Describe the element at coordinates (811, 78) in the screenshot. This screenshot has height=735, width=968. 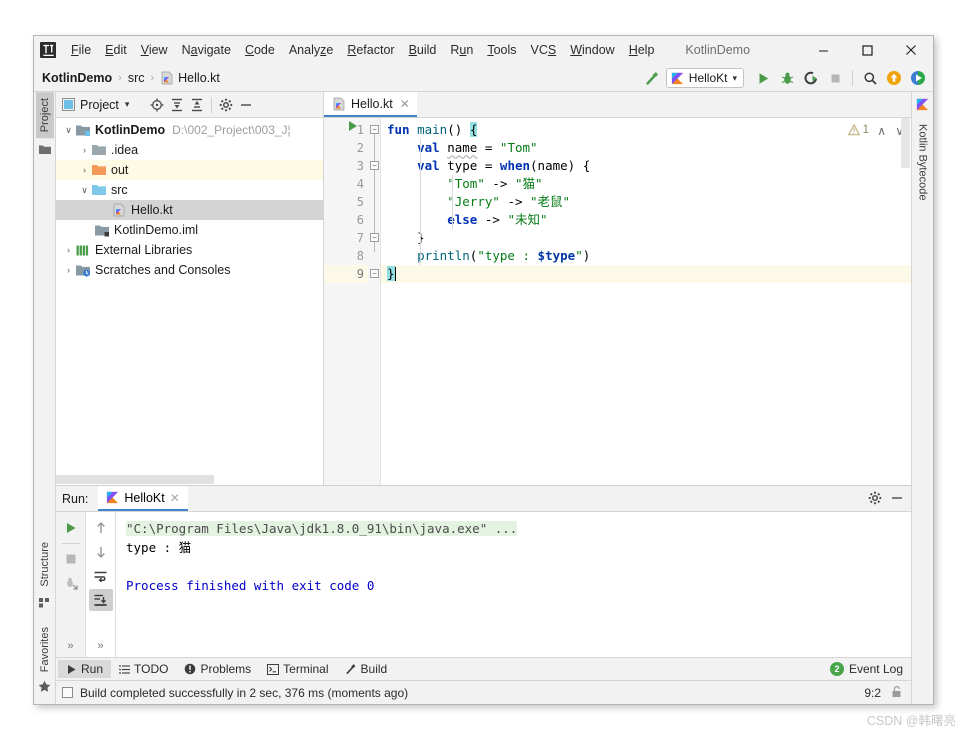
I see `run-with-coverage-icon` at that location.